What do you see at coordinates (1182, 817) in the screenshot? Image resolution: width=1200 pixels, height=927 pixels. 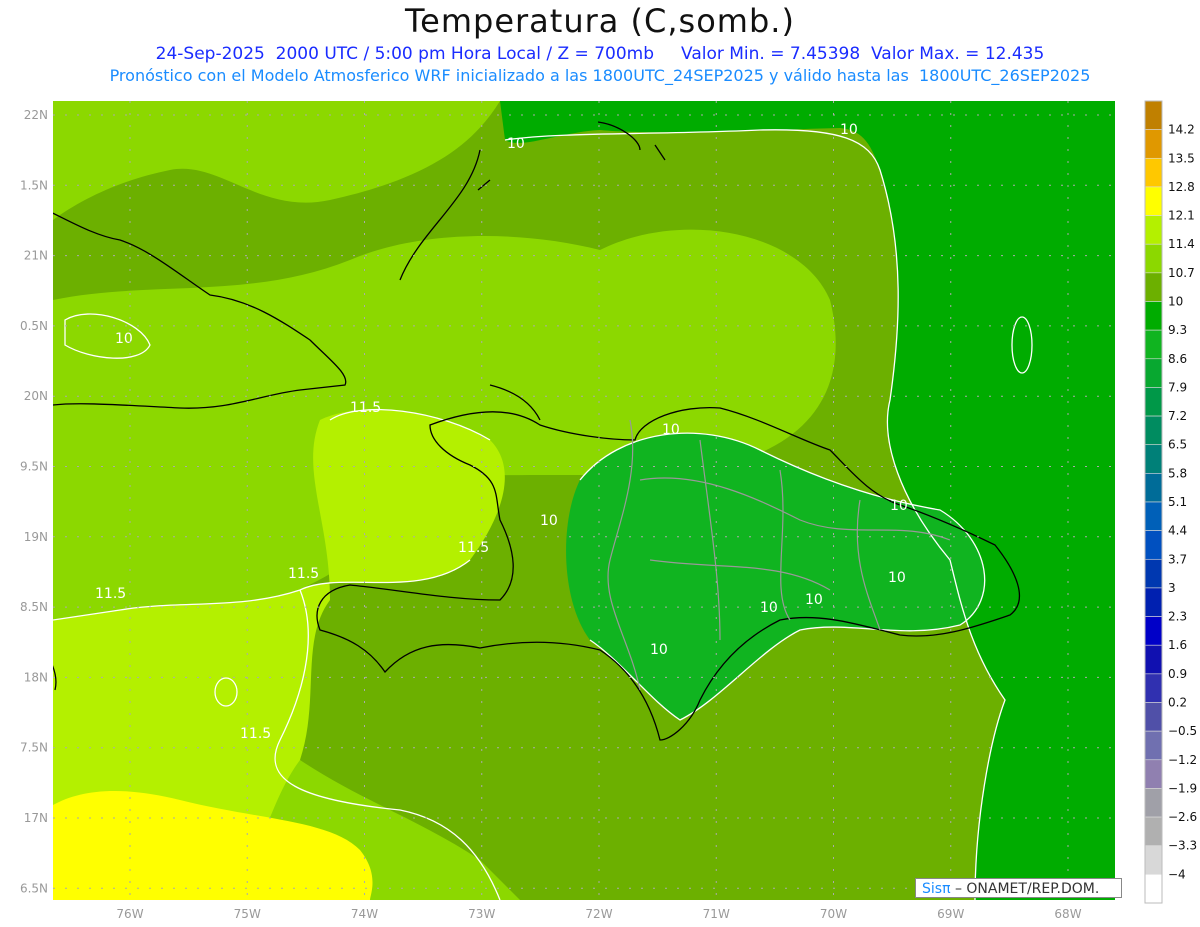 I see `colorbar-label: −2.6` at bounding box center [1182, 817].